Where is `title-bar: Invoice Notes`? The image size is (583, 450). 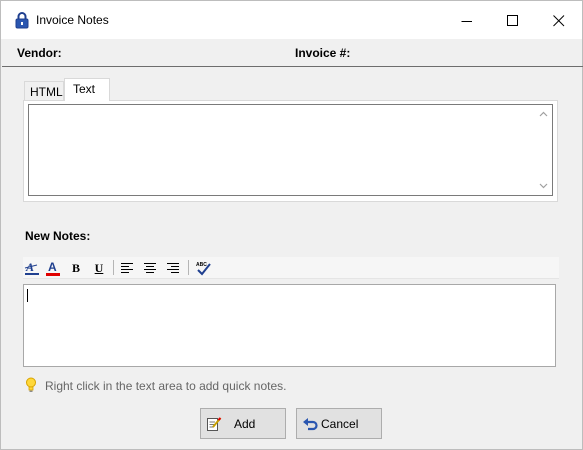
title-bar: Invoice Notes is located at coordinates (291, 20).